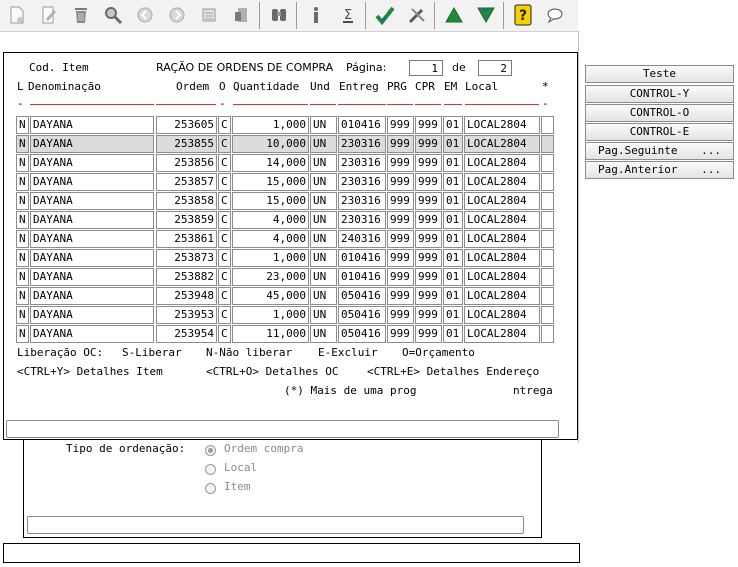  What do you see at coordinates (659, 132) in the screenshot?
I see `side-button-control-e: CONTROL-E` at bounding box center [659, 132].